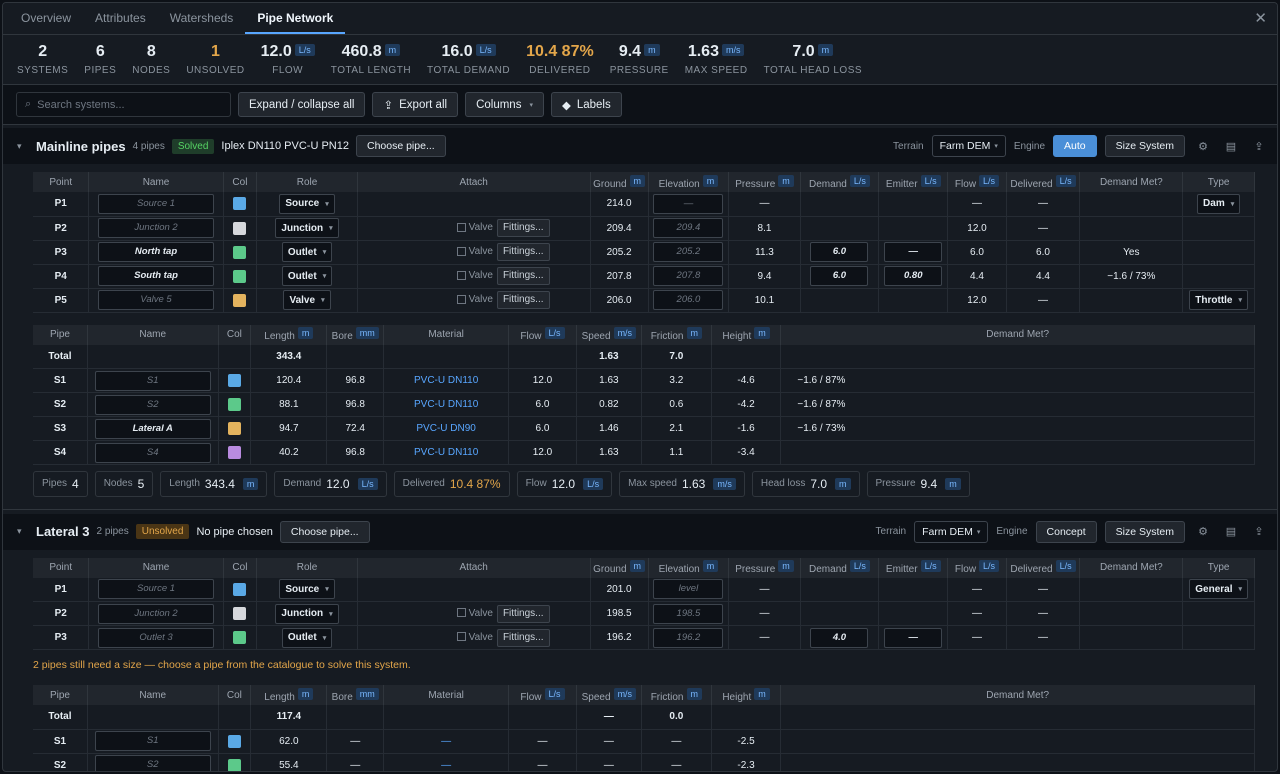  What do you see at coordinates (1219, 300) in the screenshot?
I see `type-select: Throttle ▾` at bounding box center [1219, 300].